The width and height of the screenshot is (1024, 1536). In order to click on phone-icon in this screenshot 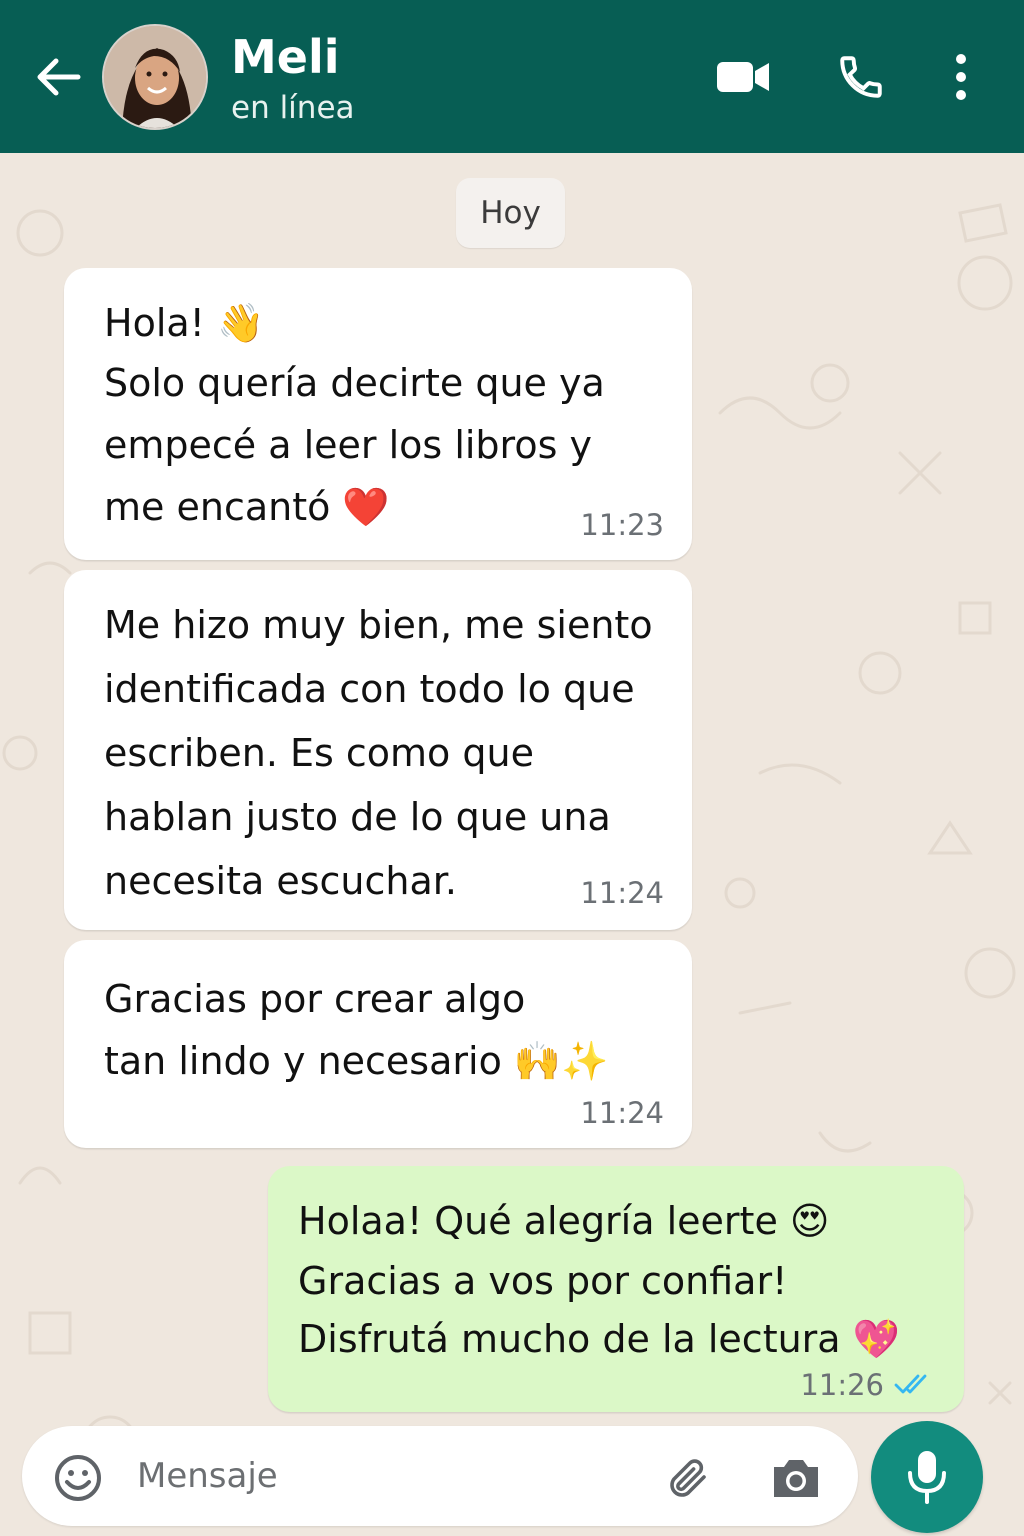, I will do `click(861, 77)`.